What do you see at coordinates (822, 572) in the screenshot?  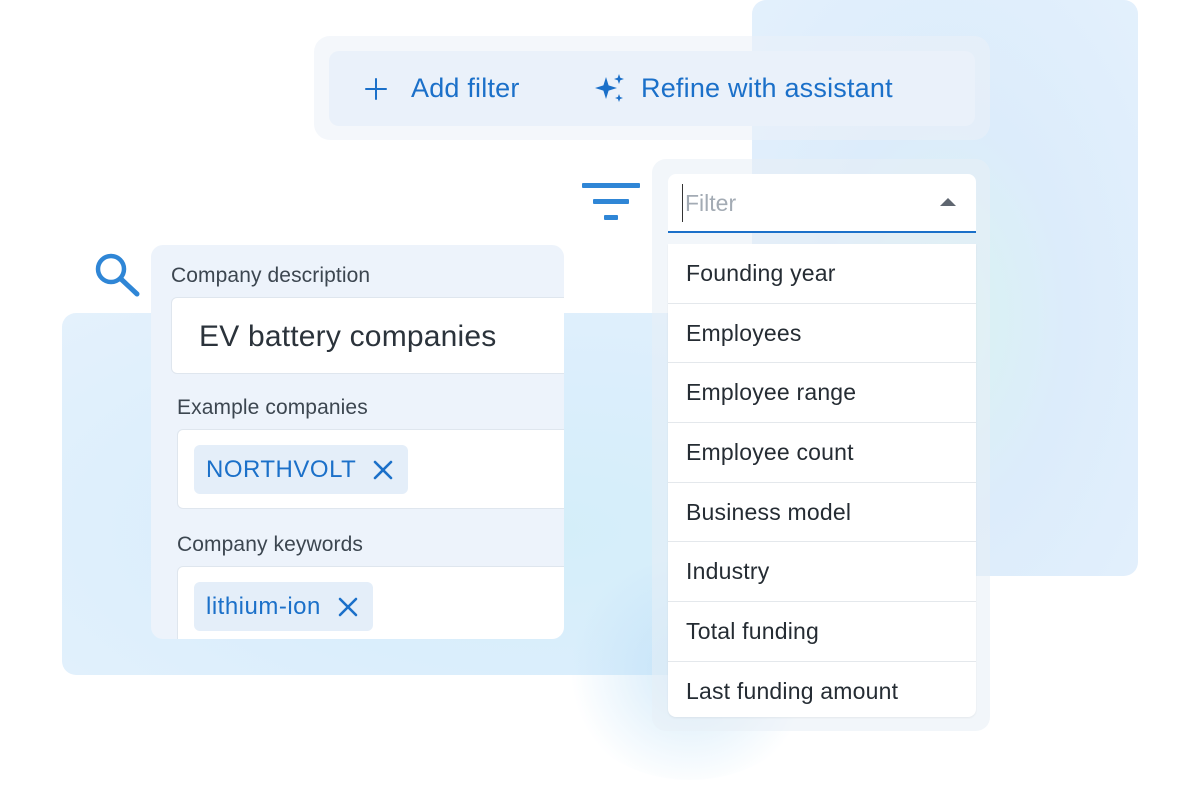 I see `filter-option-industry: Industry` at bounding box center [822, 572].